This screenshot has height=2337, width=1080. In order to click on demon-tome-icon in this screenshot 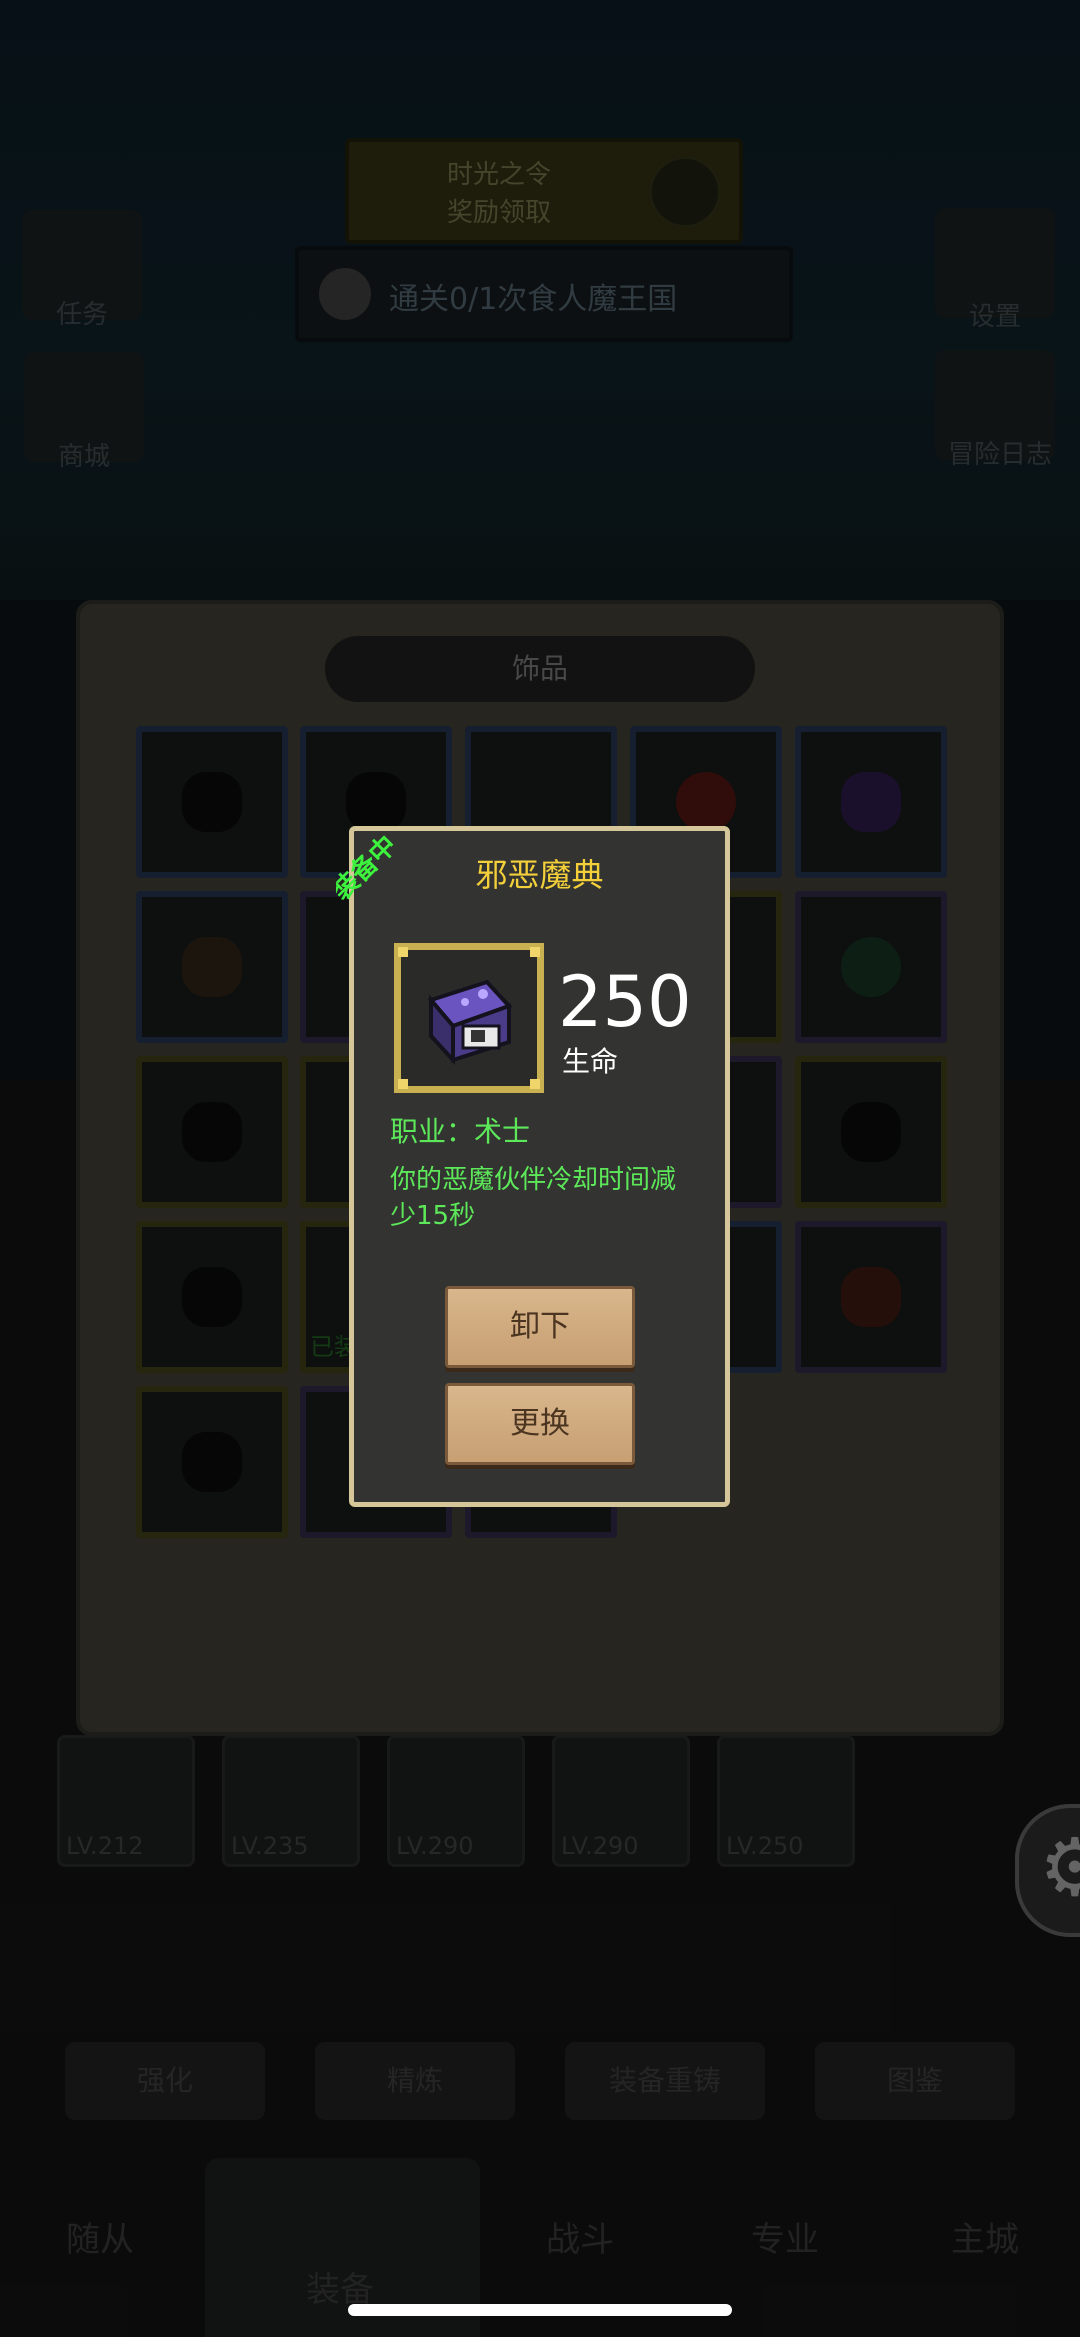, I will do `click(470, 1022)`.